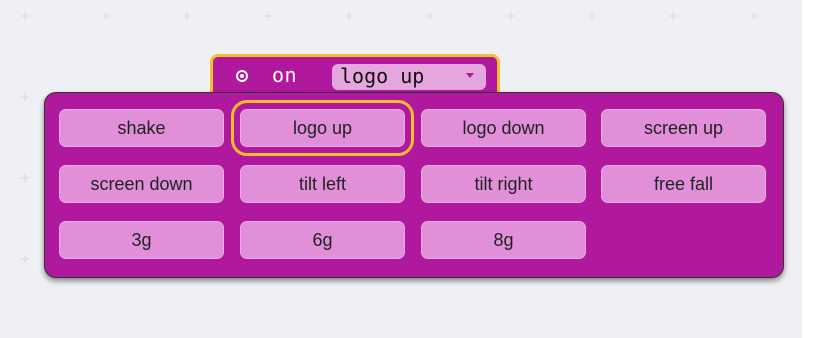 Image resolution: width=814 pixels, height=338 pixels. Describe the element at coordinates (322, 184) in the screenshot. I see `option-tilt-left: tilt left` at that location.